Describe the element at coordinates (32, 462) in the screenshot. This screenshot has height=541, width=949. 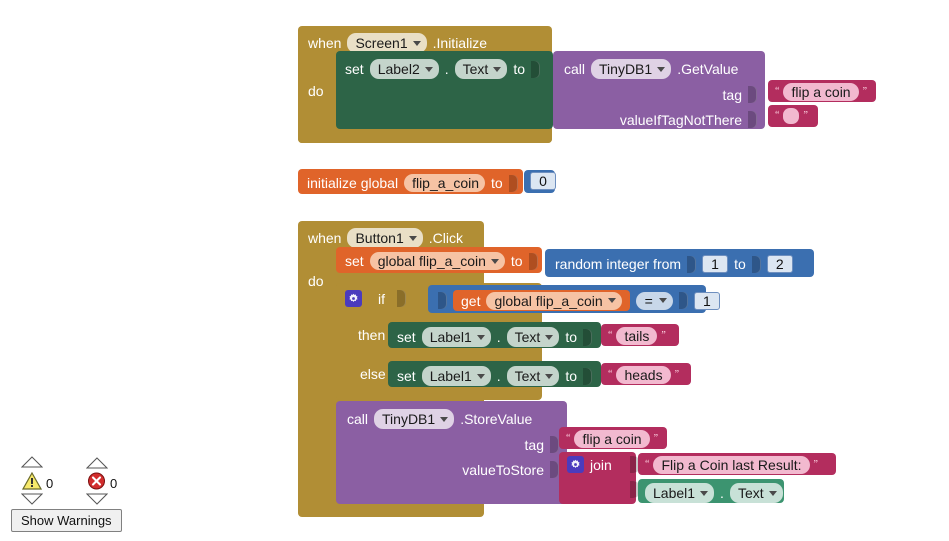
I see `warning-scroll-up-button` at that location.